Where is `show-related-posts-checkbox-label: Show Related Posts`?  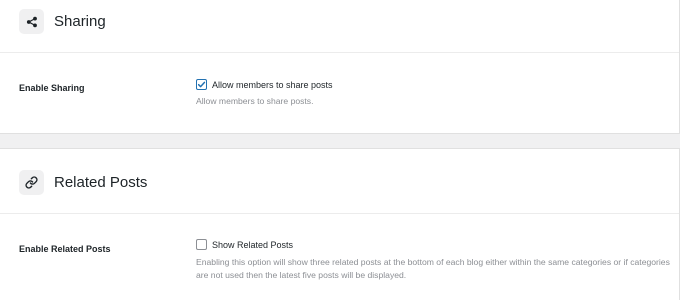 show-related-posts-checkbox-label: Show Related Posts is located at coordinates (252, 245).